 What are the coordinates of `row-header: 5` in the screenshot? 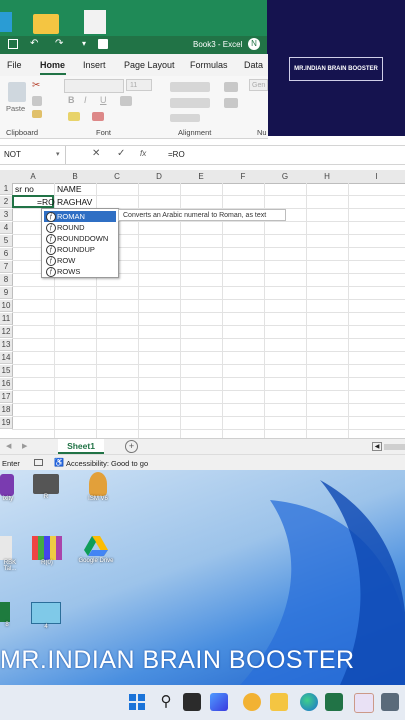 It's located at (6, 241).